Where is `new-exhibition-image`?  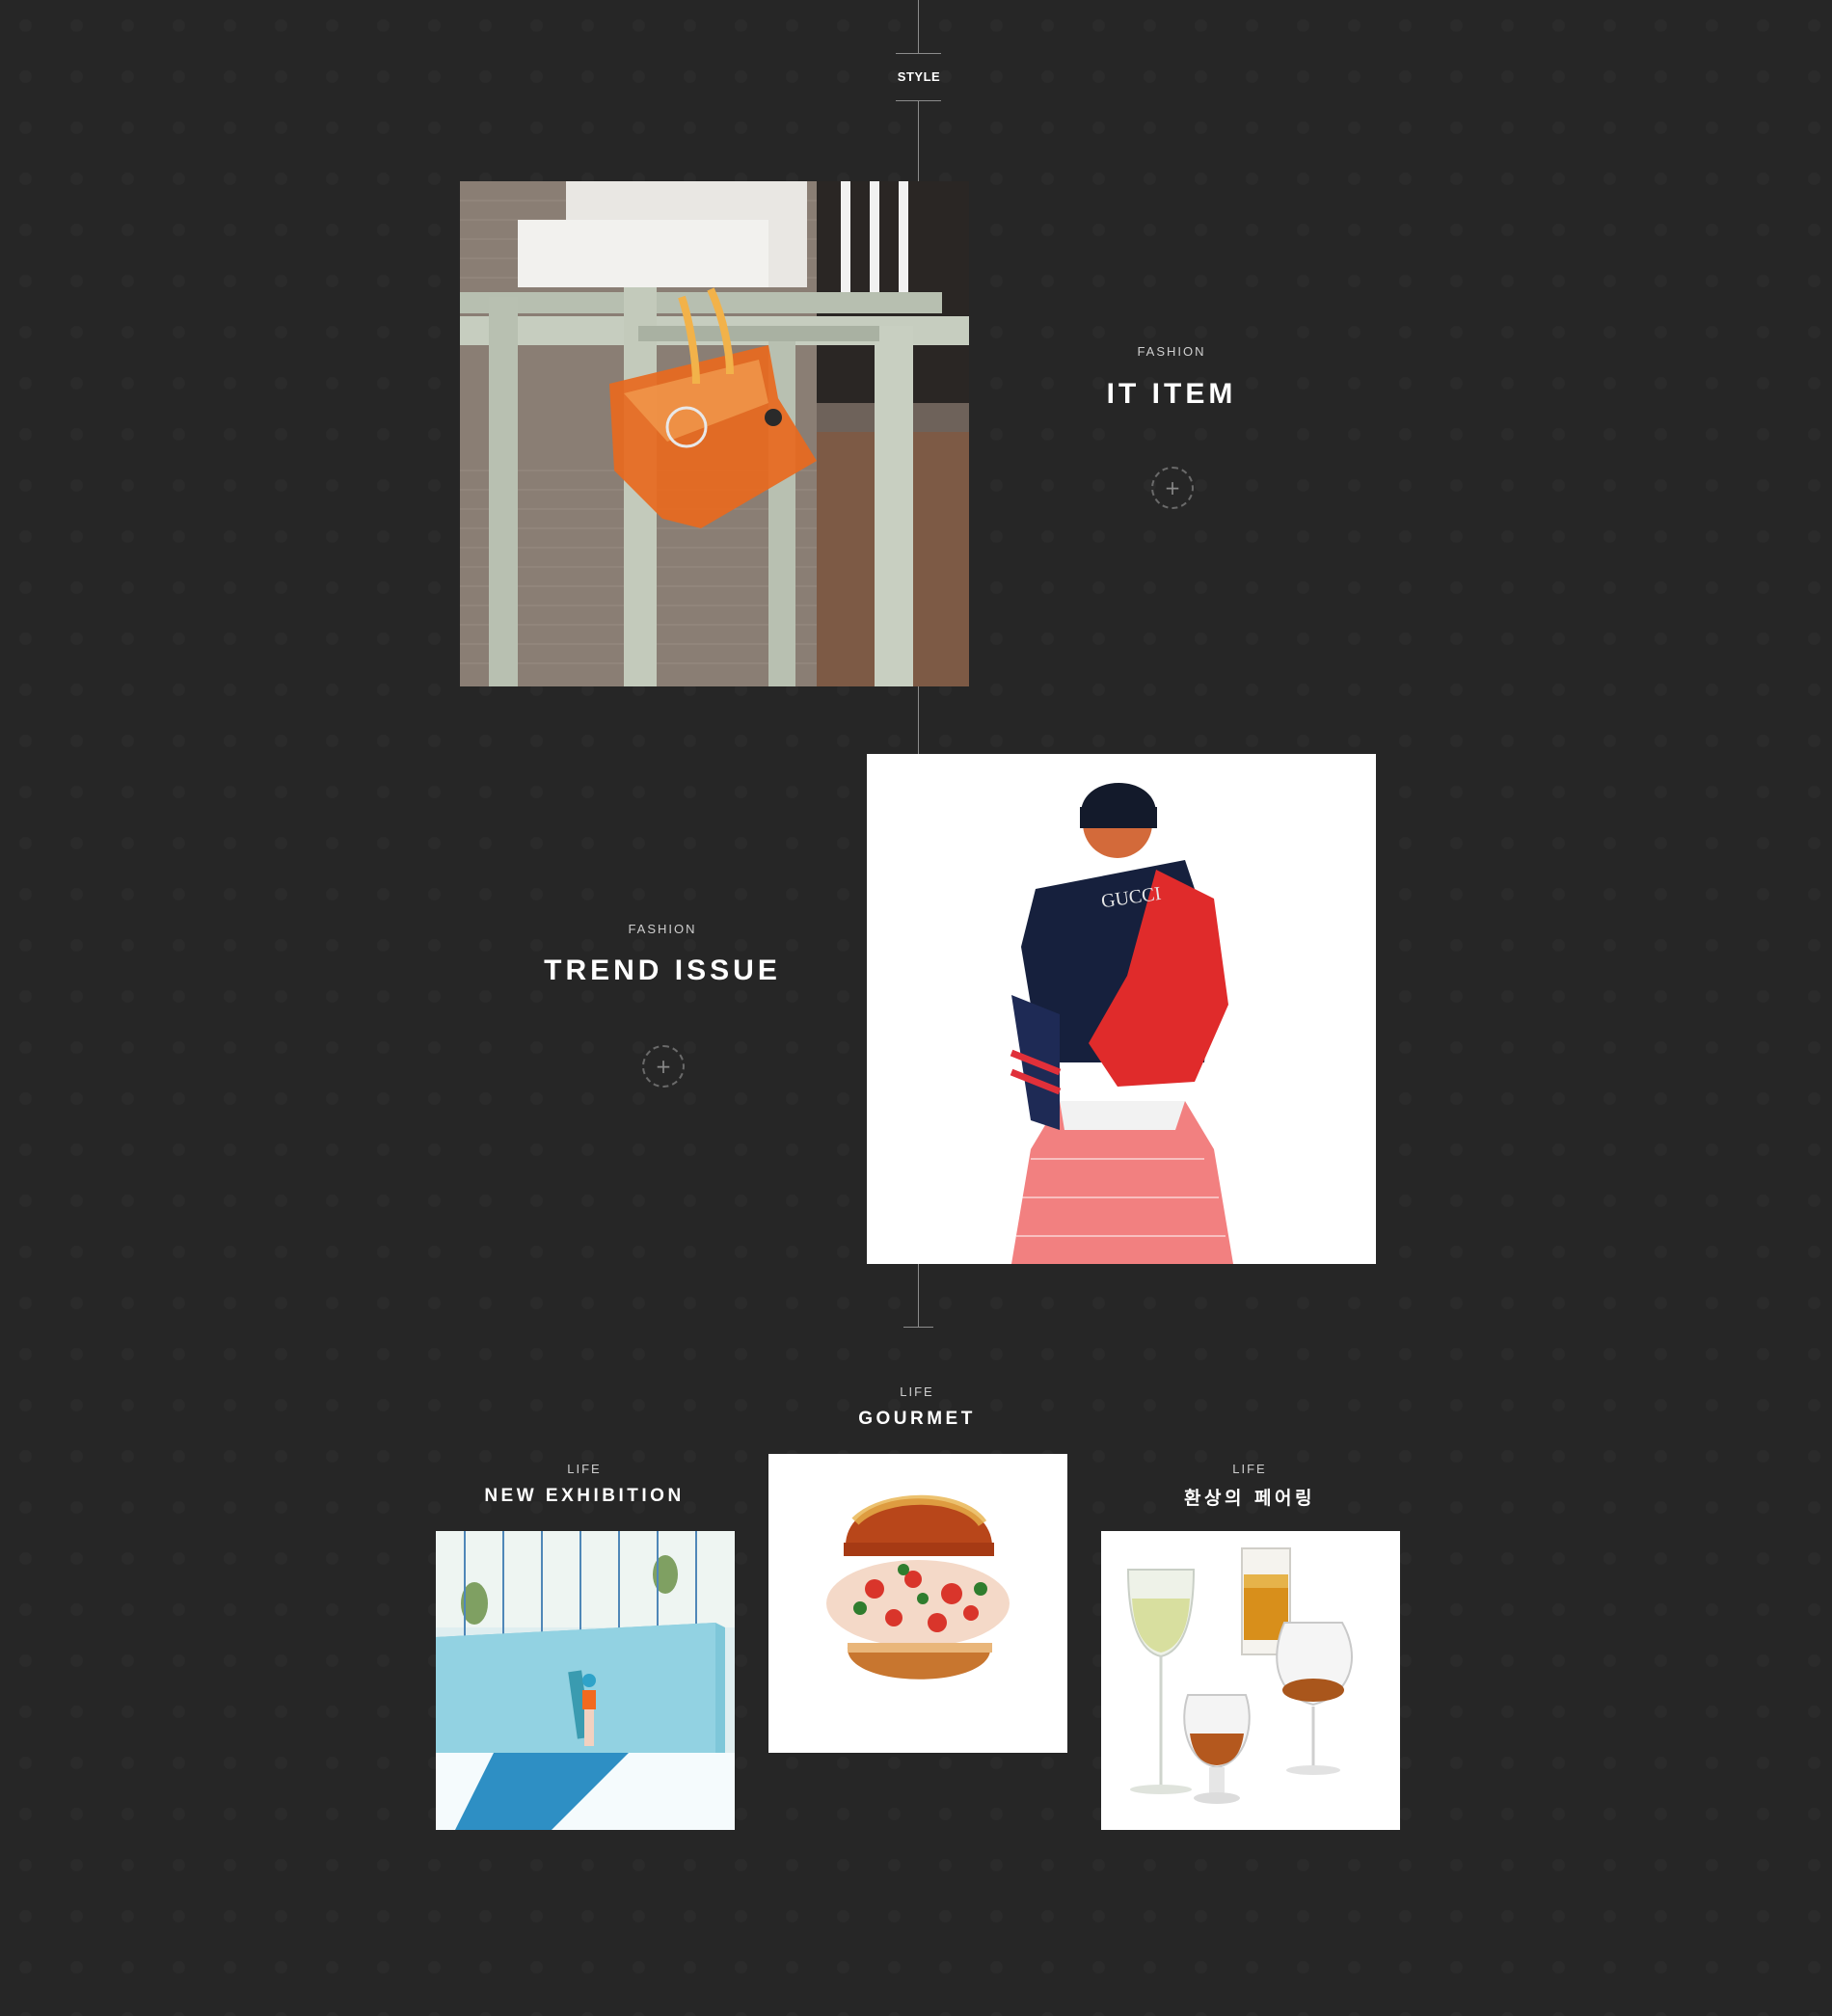 new-exhibition-image is located at coordinates (586, 1680).